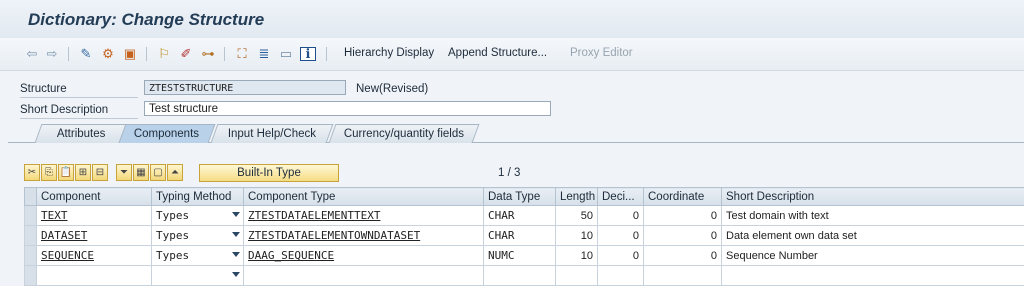 The width and height of the screenshot is (1024, 286). I want to click on column-header: Component Type, so click(364, 197).